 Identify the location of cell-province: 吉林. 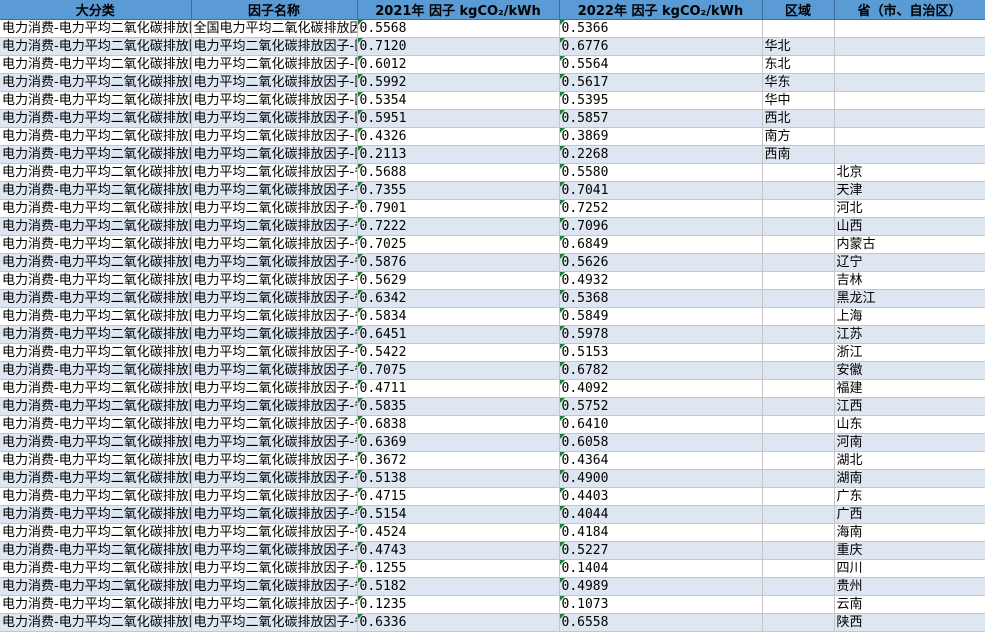
(909, 280).